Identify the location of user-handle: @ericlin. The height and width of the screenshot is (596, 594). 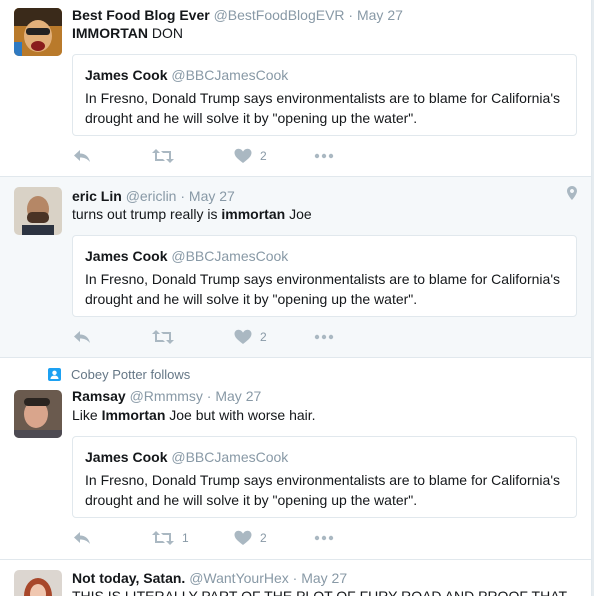
(151, 196).